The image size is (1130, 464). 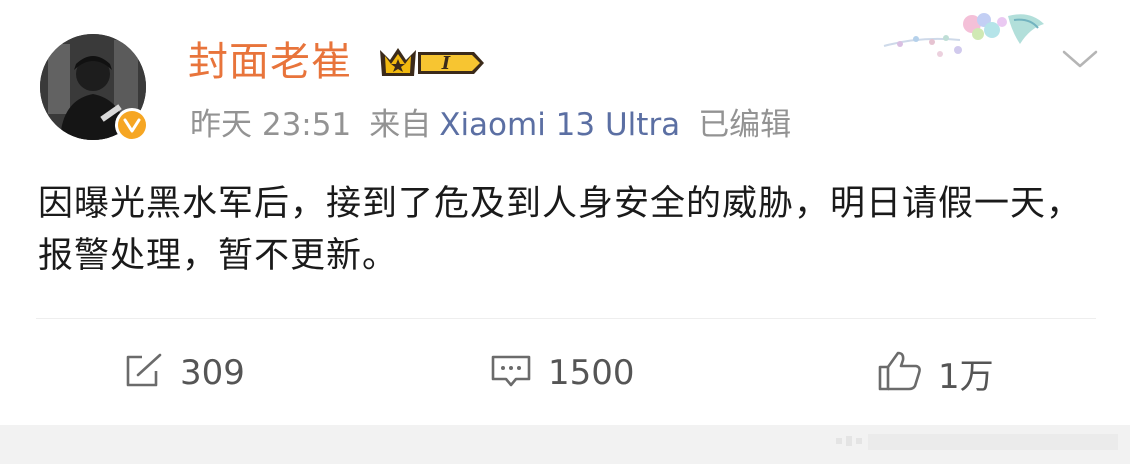 I want to click on username: 封面老崔, so click(x=270, y=62).